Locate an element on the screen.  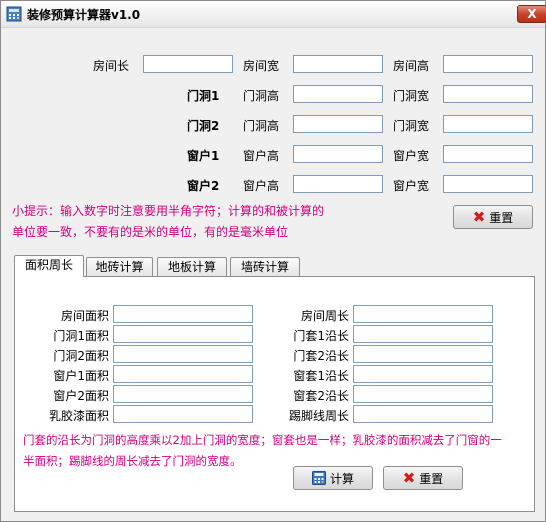
window1-height-label: 窗户高 is located at coordinates (261, 156).